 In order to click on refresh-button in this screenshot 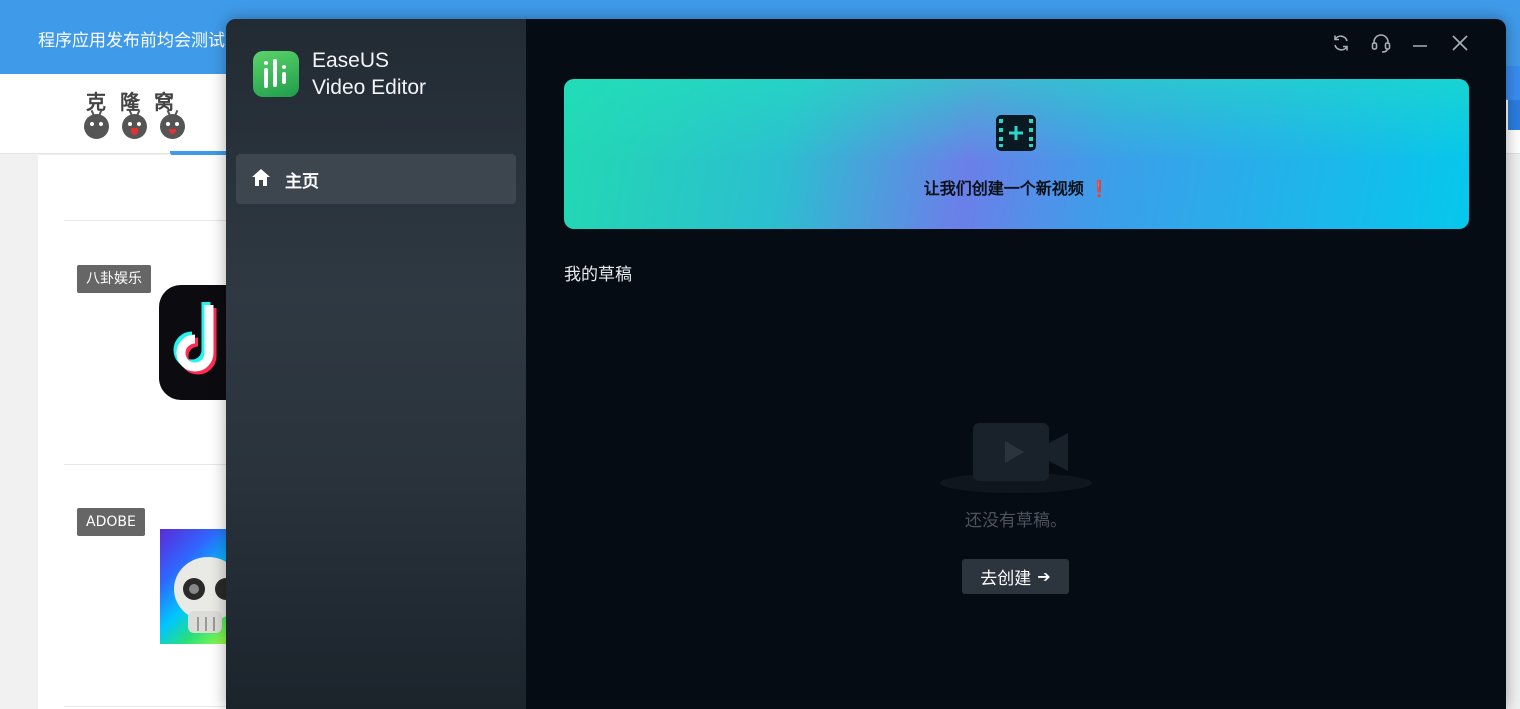, I will do `click(1341, 45)`.